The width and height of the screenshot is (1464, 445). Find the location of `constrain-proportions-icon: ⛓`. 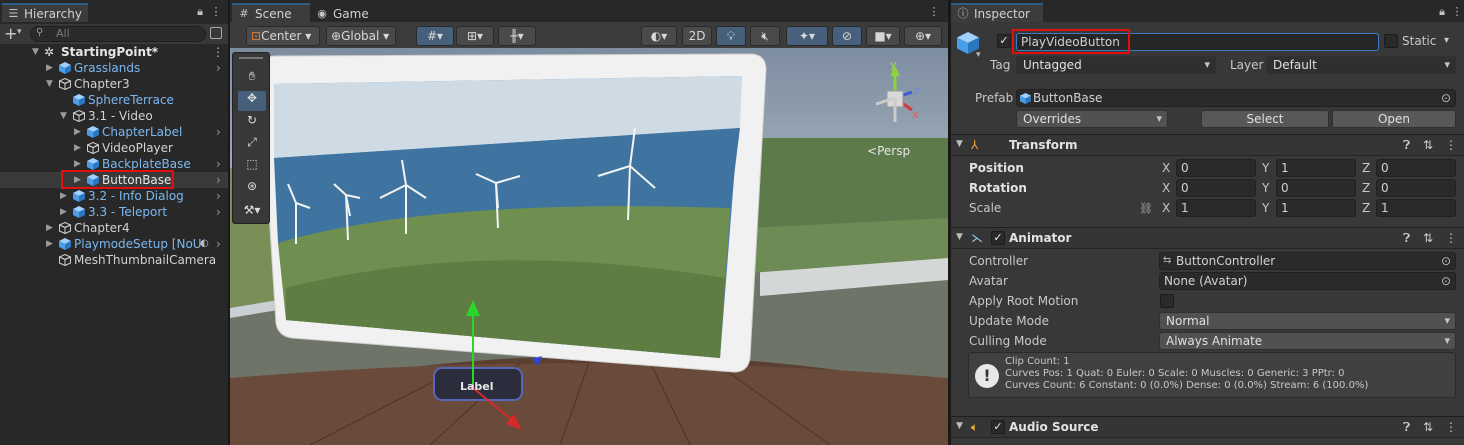

constrain-proportions-icon: ⛓ is located at coordinates (1146, 208).